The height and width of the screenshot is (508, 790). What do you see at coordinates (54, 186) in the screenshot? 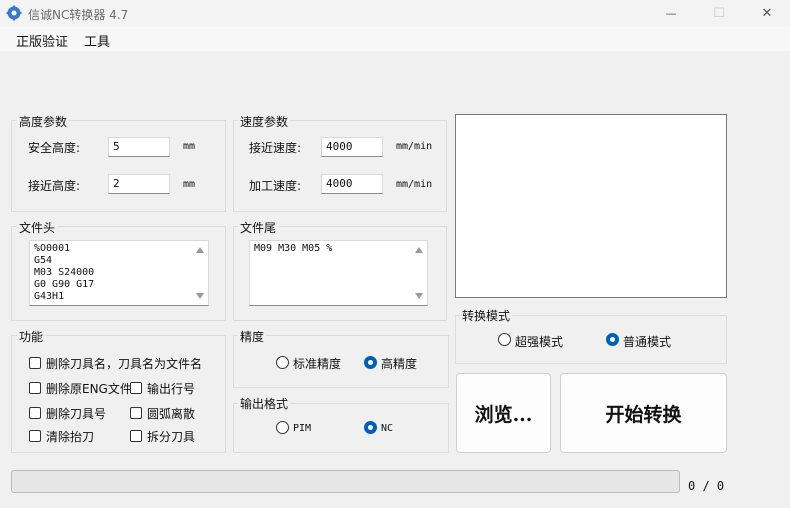
I see `approach-height-label: 接近高度:` at bounding box center [54, 186].